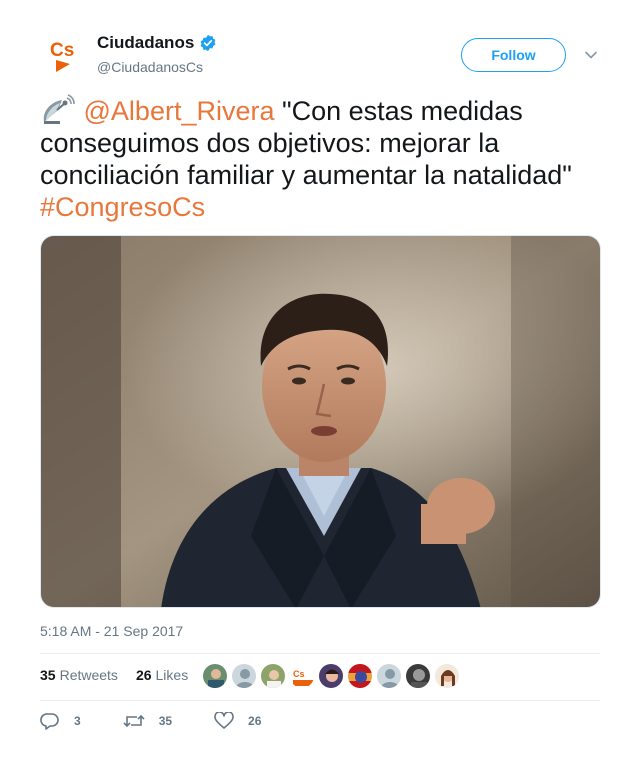 This screenshot has width=640, height=762. What do you see at coordinates (172, 675) in the screenshot?
I see `likes-label: Likes` at bounding box center [172, 675].